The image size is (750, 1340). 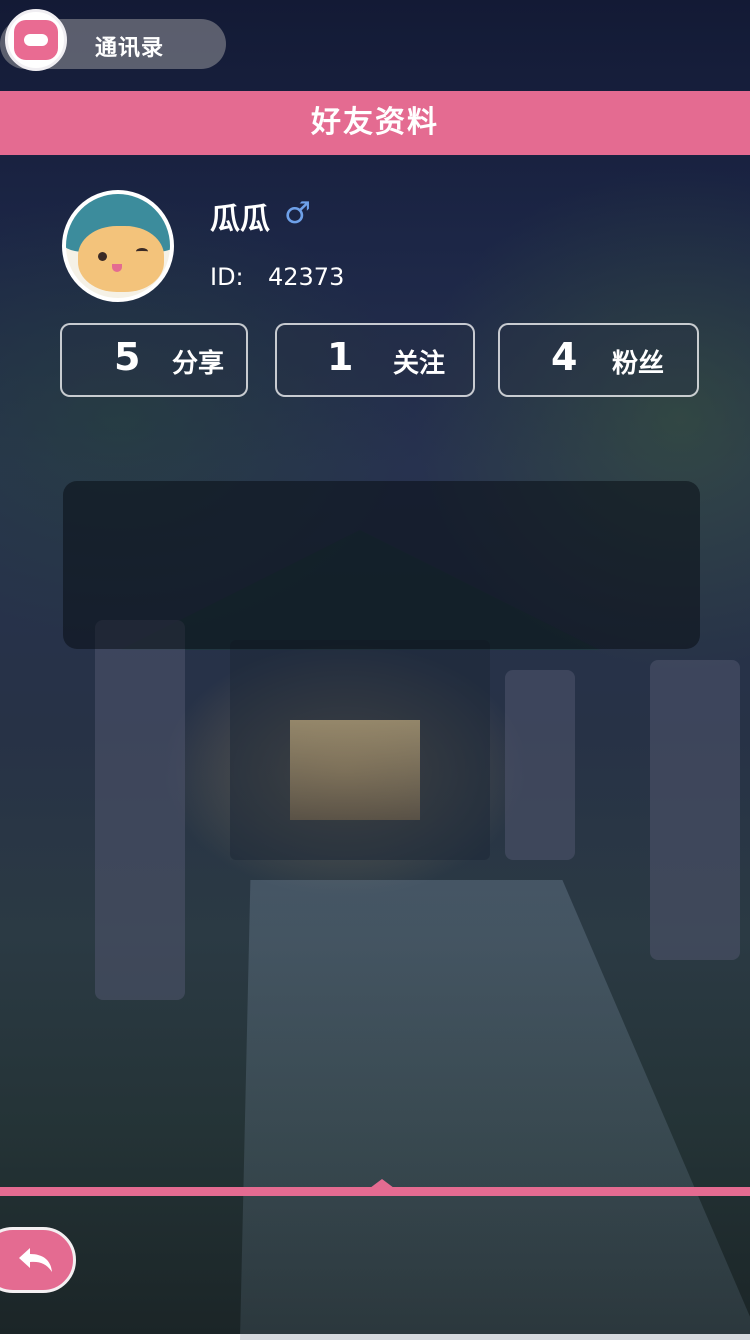 I want to click on back-arrow-icon, so click(x=35, y=1260).